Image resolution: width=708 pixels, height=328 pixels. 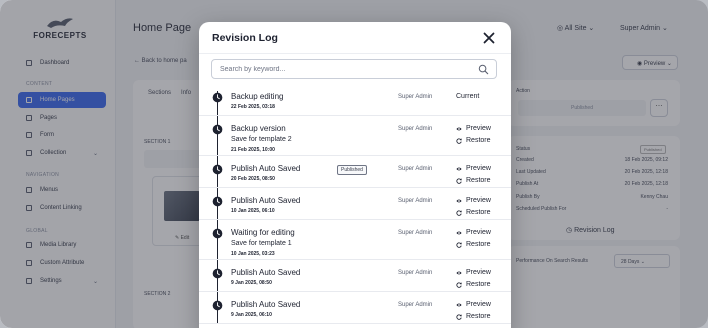 I want to click on published-badge: Published, so click(x=352, y=170).